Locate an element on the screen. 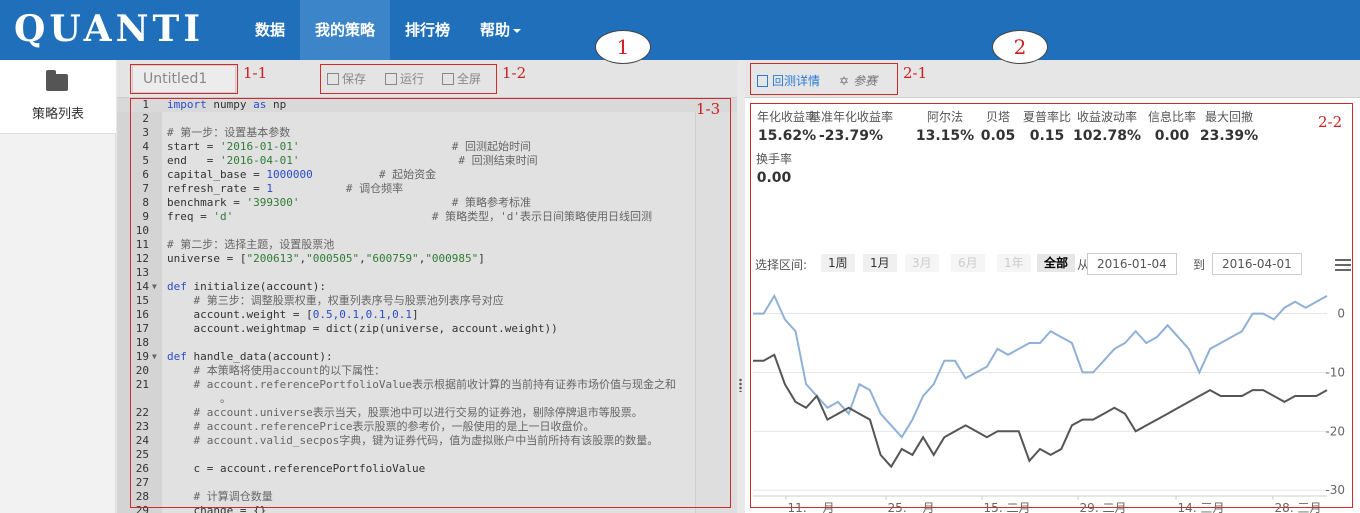 The width and height of the screenshot is (1360, 513). sidebar: 策略列表 is located at coordinates (58, 286).